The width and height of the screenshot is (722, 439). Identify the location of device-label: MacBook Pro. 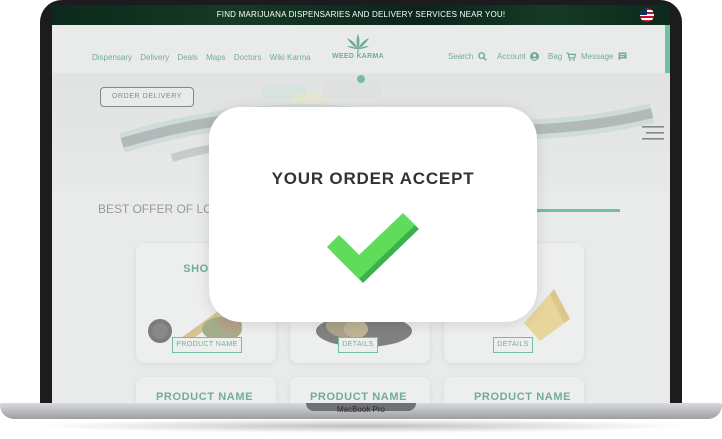
(361, 409).